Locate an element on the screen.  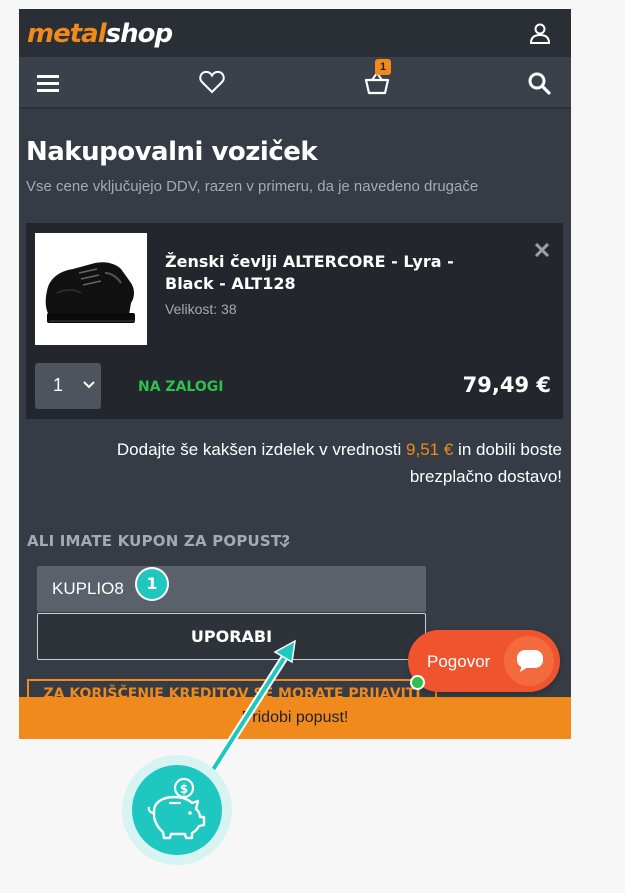
promo-bar: Pridobi popust! is located at coordinates (295, 718).